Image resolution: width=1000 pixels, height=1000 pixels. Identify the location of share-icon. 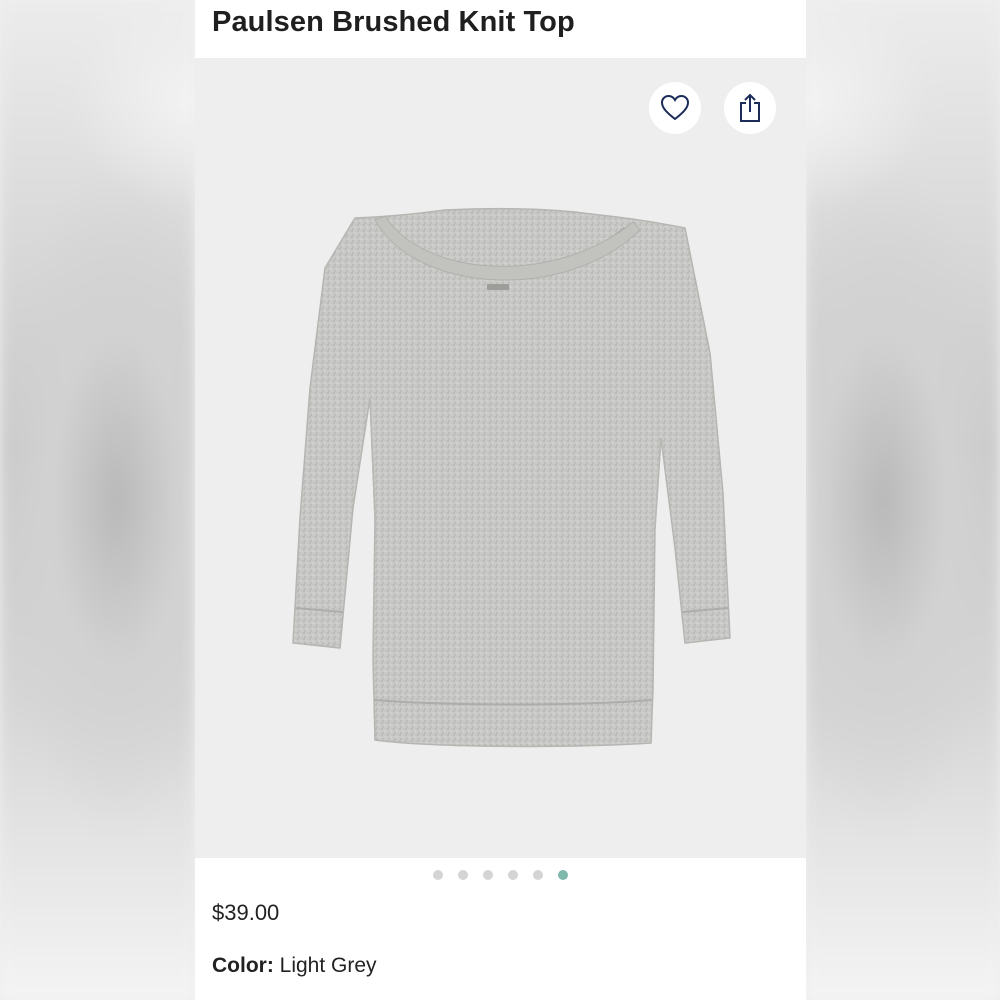
(750, 107).